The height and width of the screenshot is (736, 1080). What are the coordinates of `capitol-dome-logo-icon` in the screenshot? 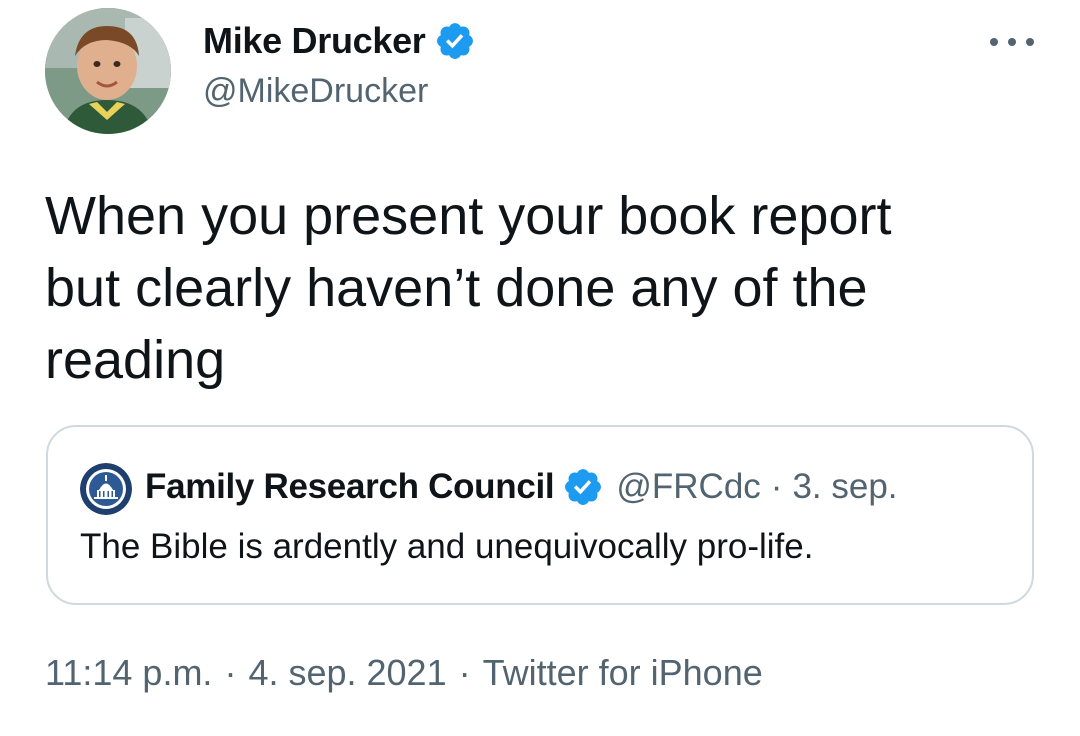 It's located at (106, 489).